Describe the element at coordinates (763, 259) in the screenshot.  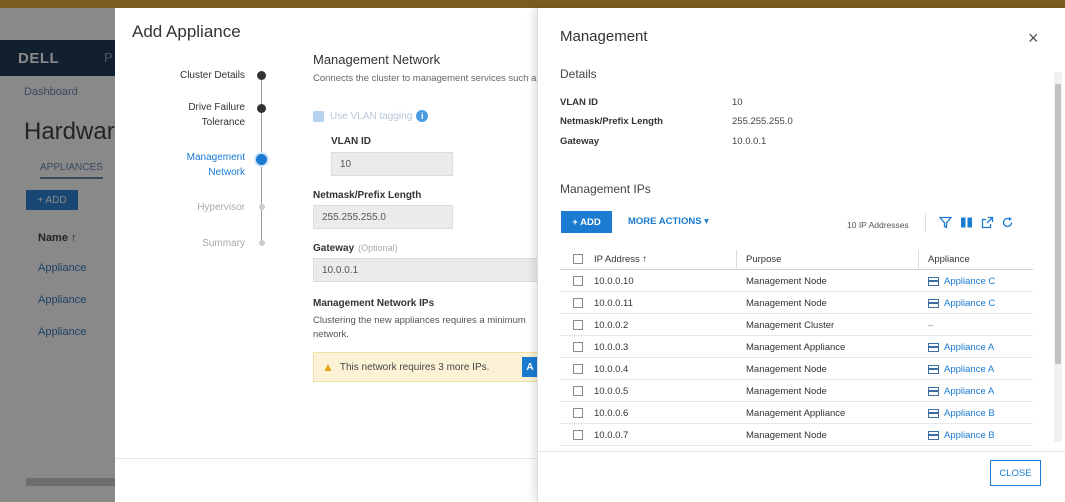
I see `column-header-purpose: Purpose` at that location.